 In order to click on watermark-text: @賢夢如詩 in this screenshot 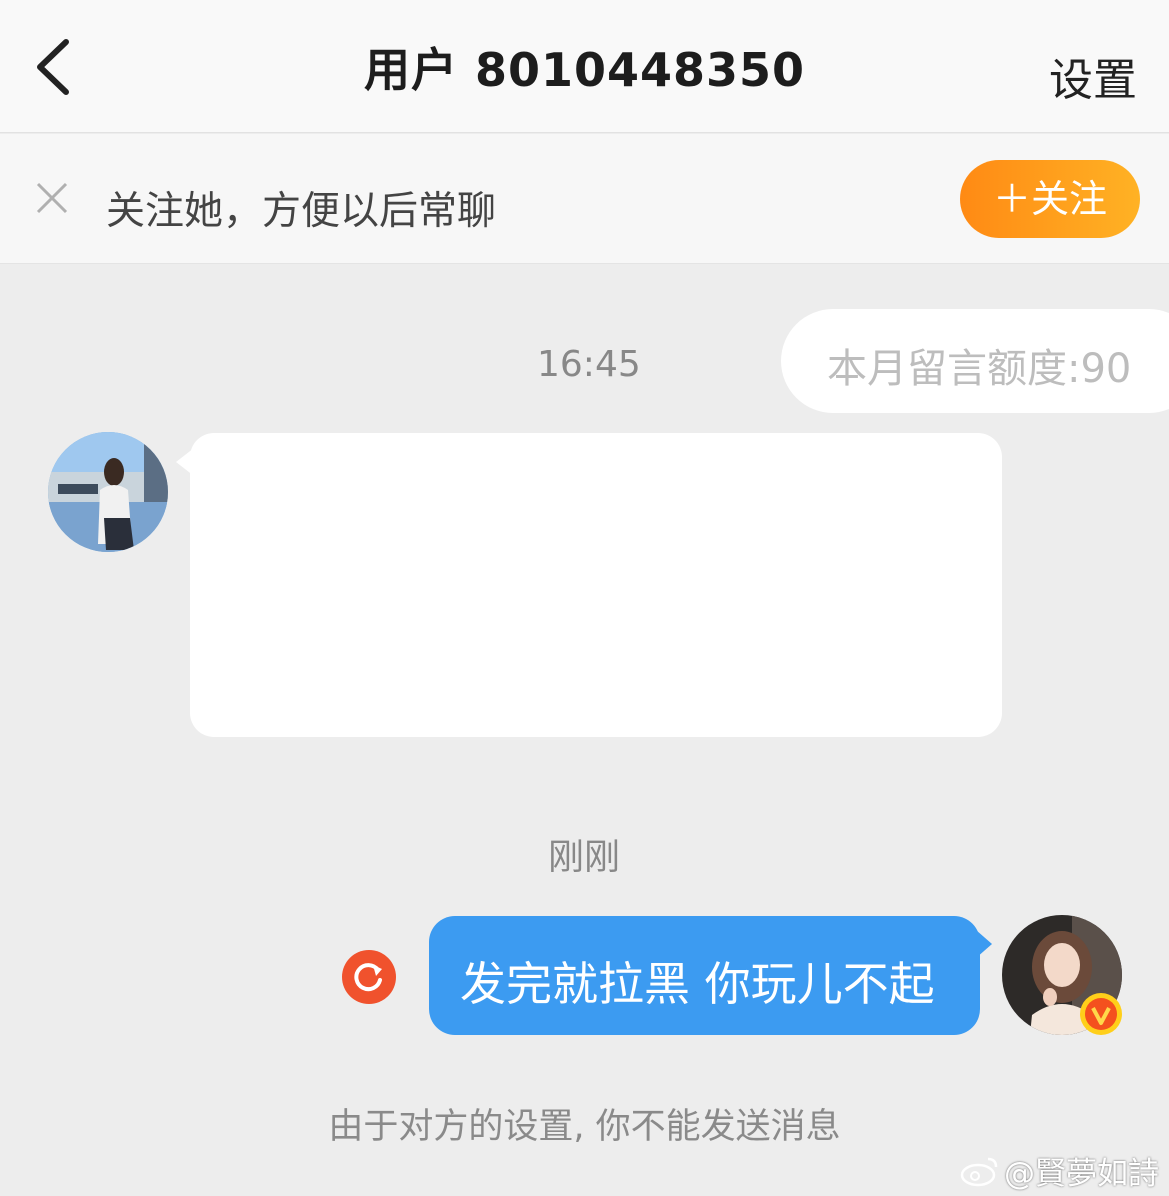, I will do `click(1081, 1174)`.